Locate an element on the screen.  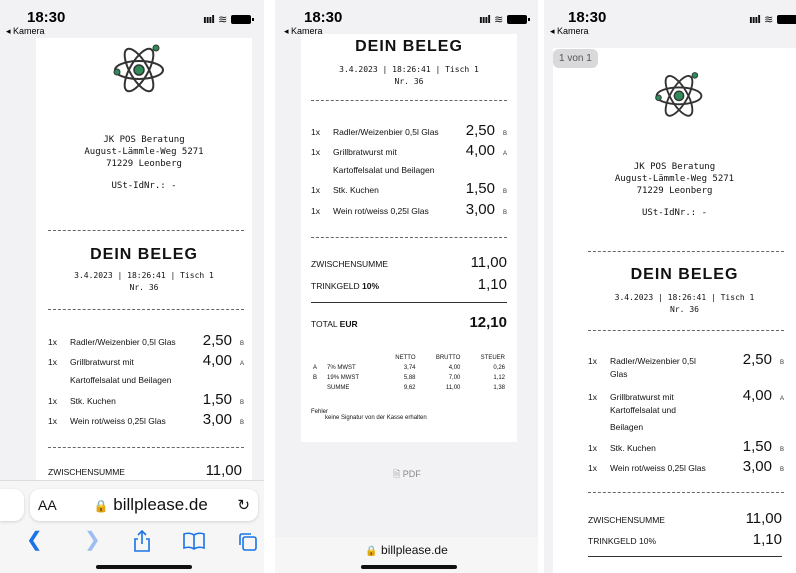
line-item: 1x Wein rot/weiss 0,25l Glas 3,00 B is located at coordinates (409, 209).